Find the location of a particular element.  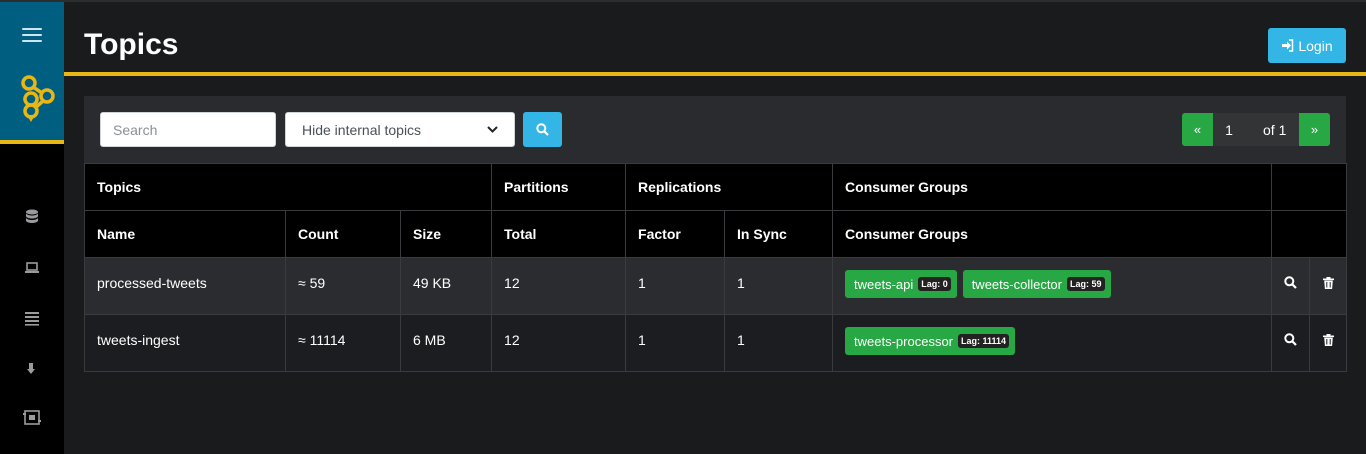

column-header-name: Name is located at coordinates (185, 234).